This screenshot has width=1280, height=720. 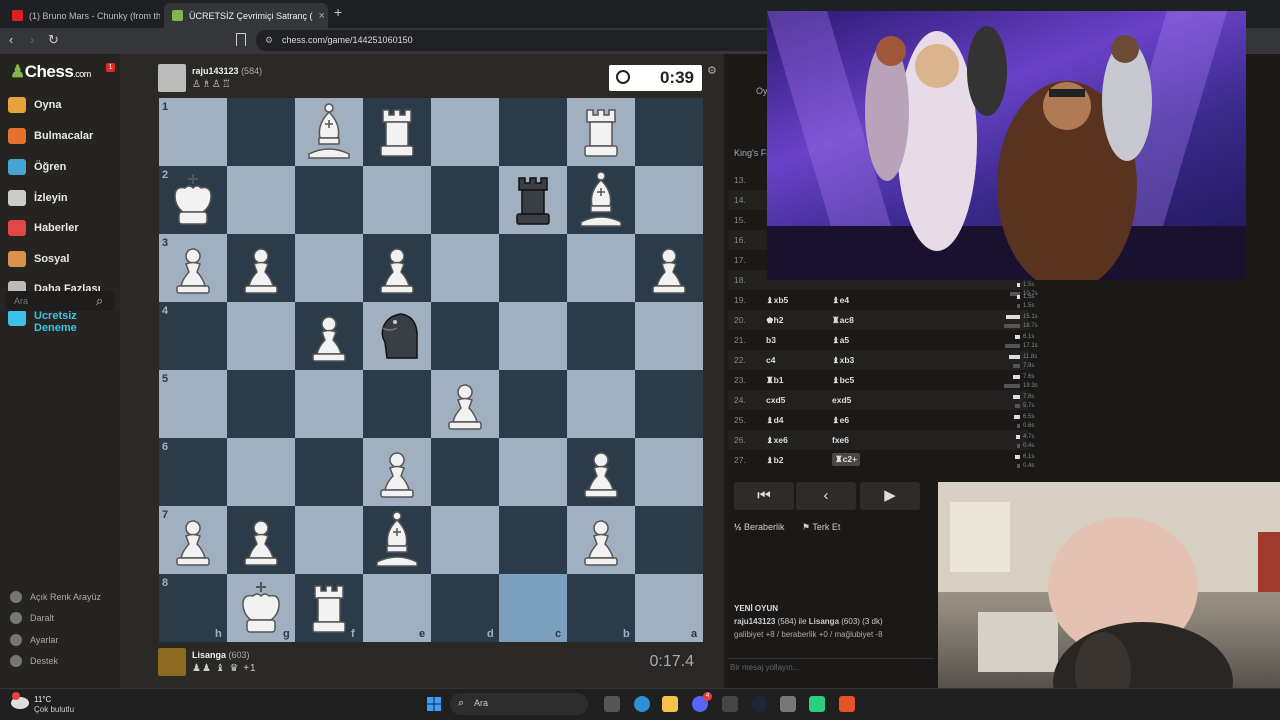 I want to click on first-move-button: ⏮, so click(x=764, y=496).